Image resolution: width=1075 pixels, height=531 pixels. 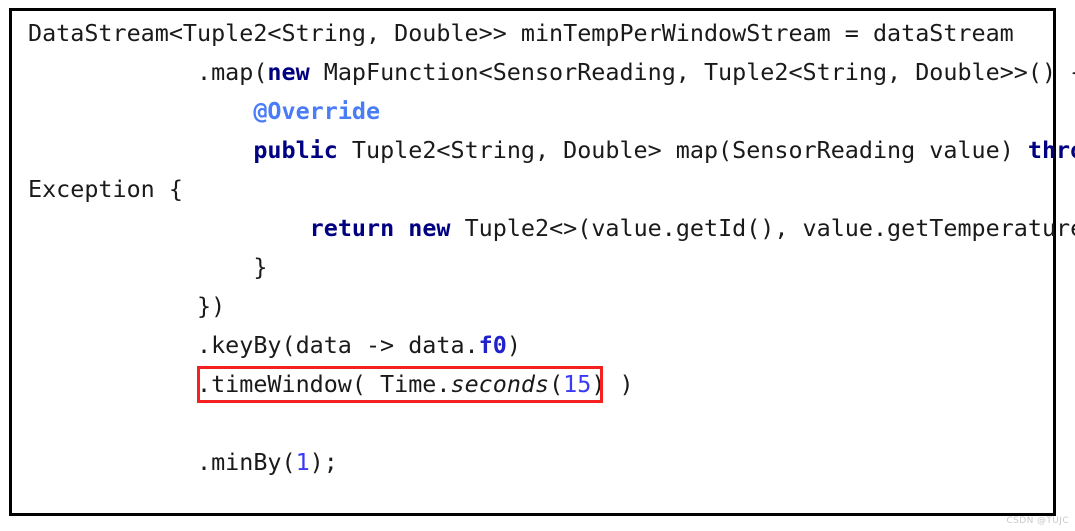 What do you see at coordinates (317, 111) in the screenshot?
I see `code-token-anno: @Override` at bounding box center [317, 111].